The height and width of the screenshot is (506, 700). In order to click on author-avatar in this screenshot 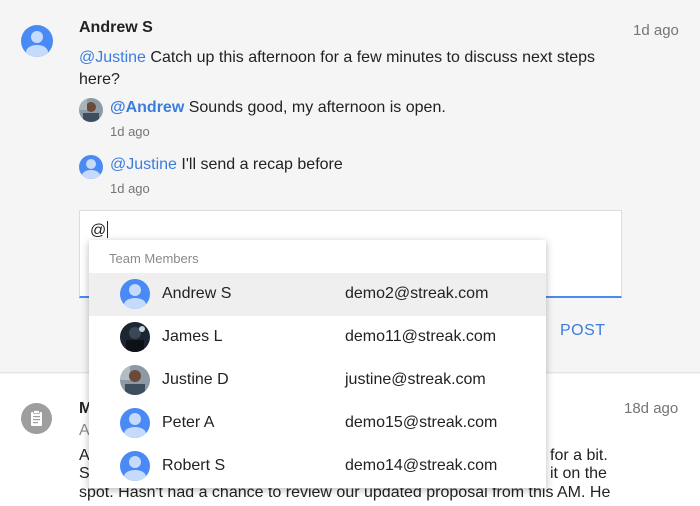, I will do `click(37, 41)`.